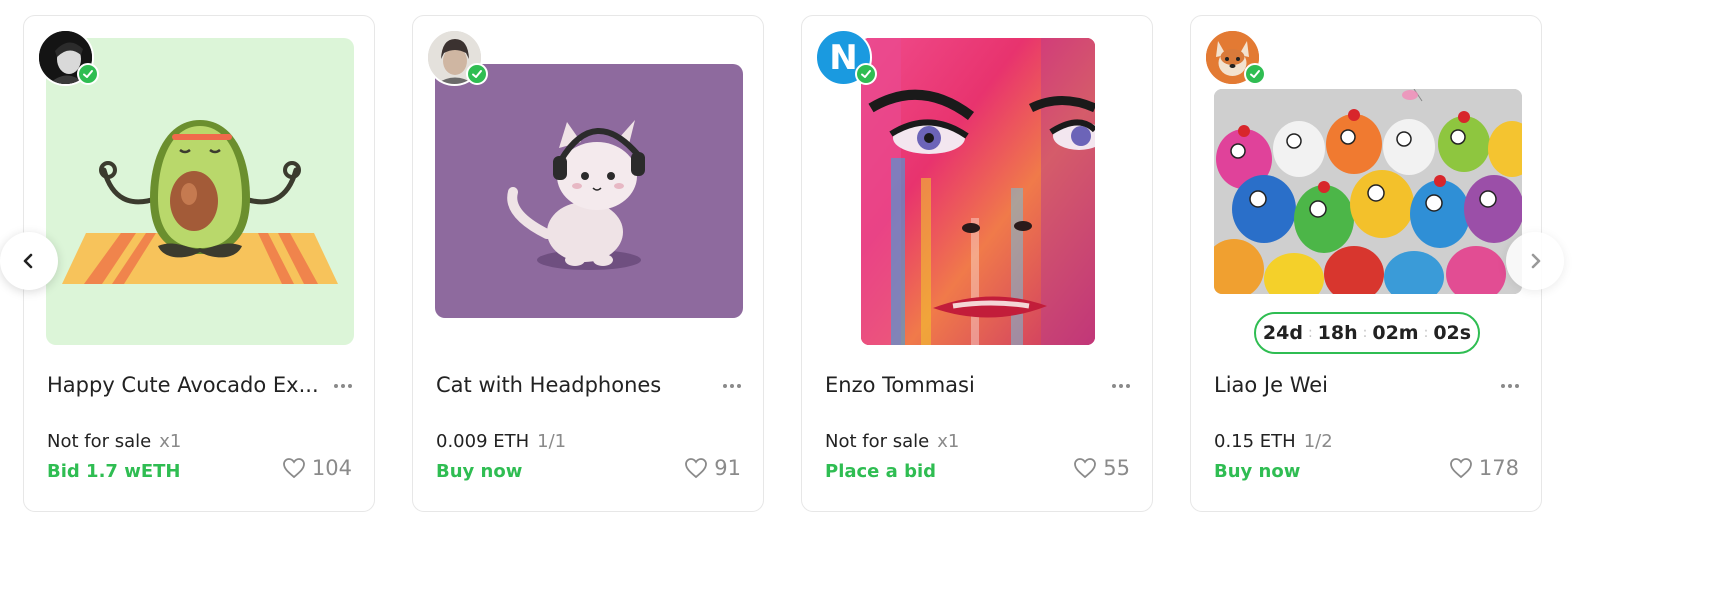 The width and height of the screenshot is (1709, 589). I want to click on avatar-letter: N, so click(843, 57).